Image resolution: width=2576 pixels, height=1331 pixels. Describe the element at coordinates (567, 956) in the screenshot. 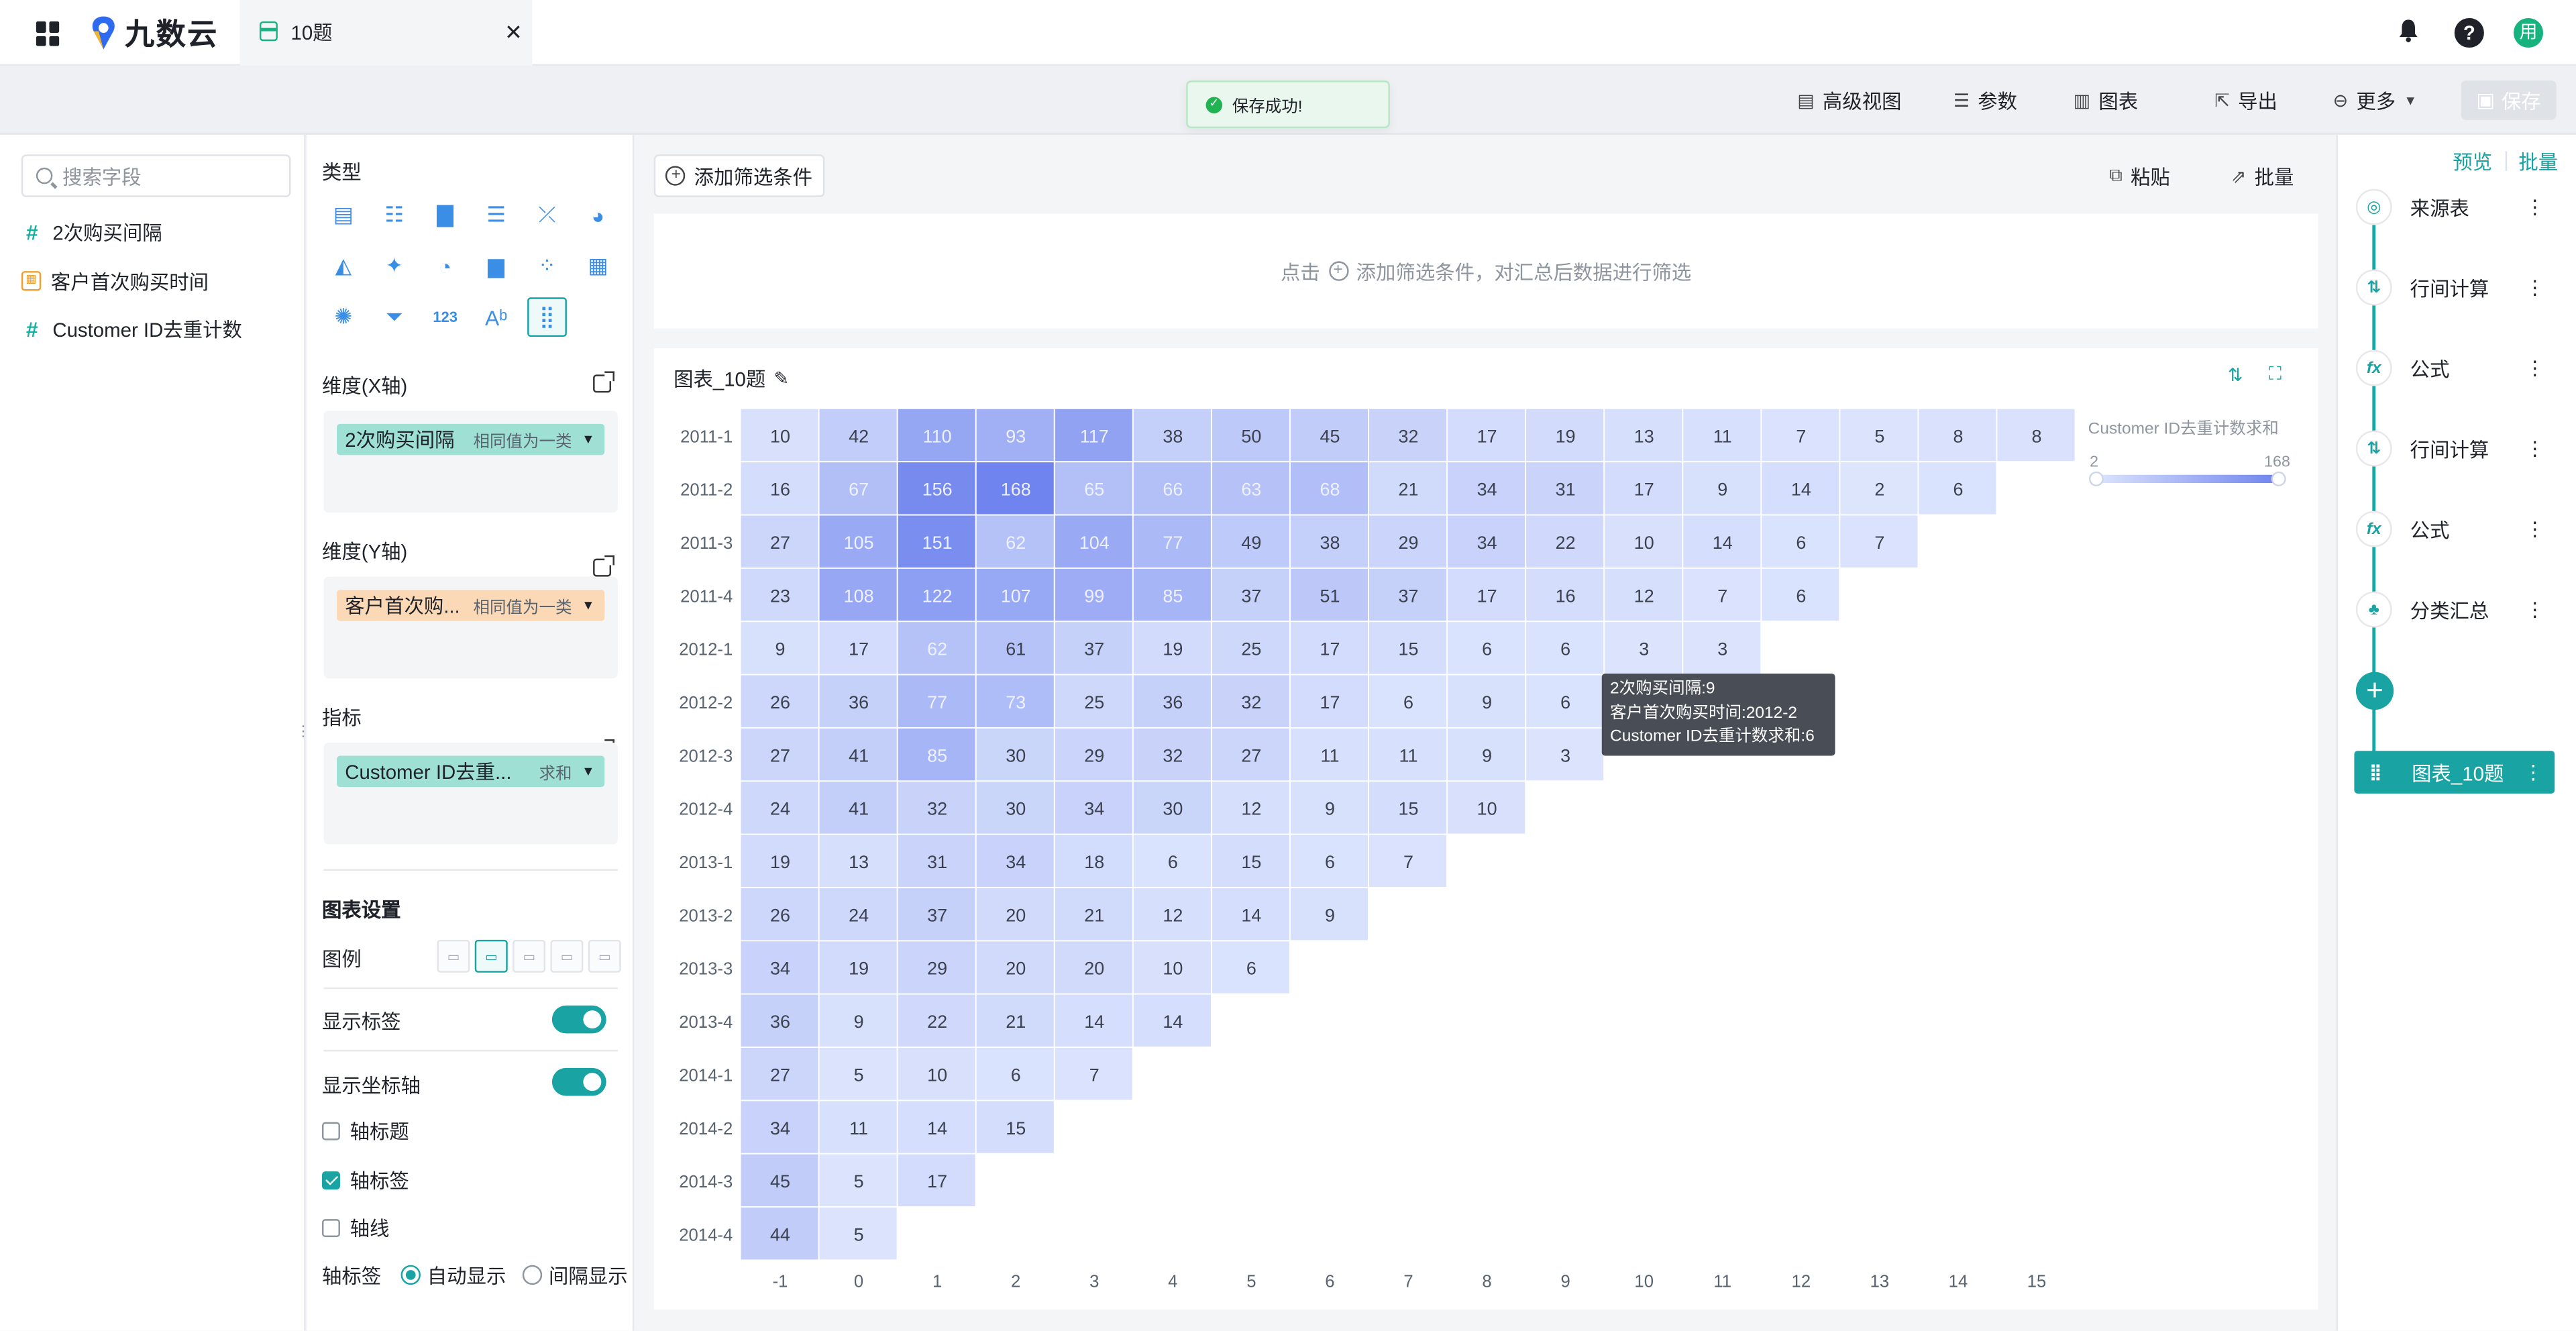

I see `legend-top-option: ▭` at that location.